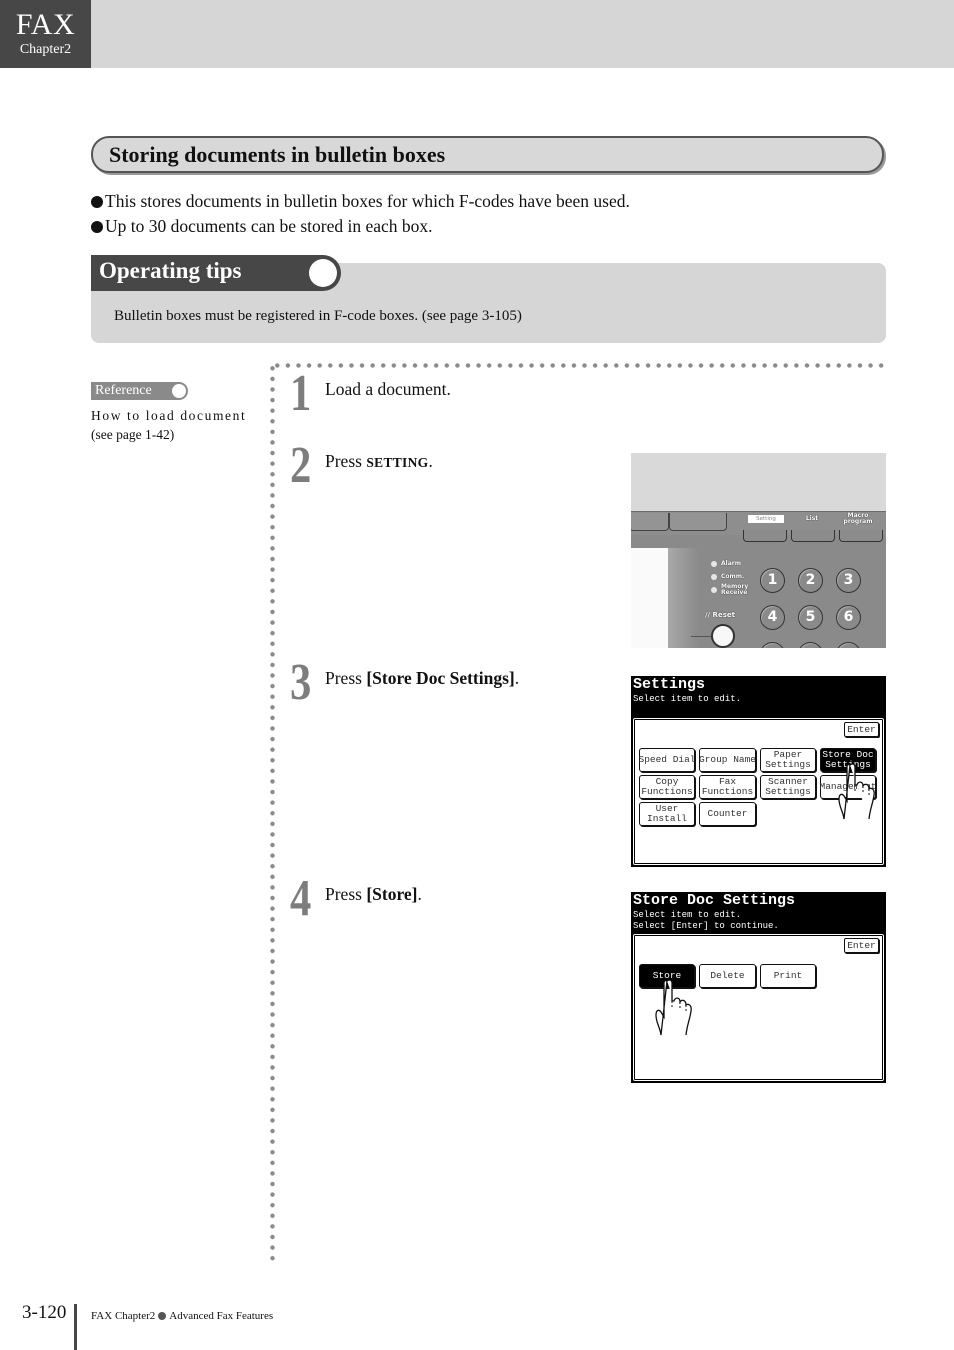 This screenshot has width=954, height=1350. What do you see at coordinates (301, 682) in the screenshot?
I see `step-number: 3` at bounding box center [301, 682].